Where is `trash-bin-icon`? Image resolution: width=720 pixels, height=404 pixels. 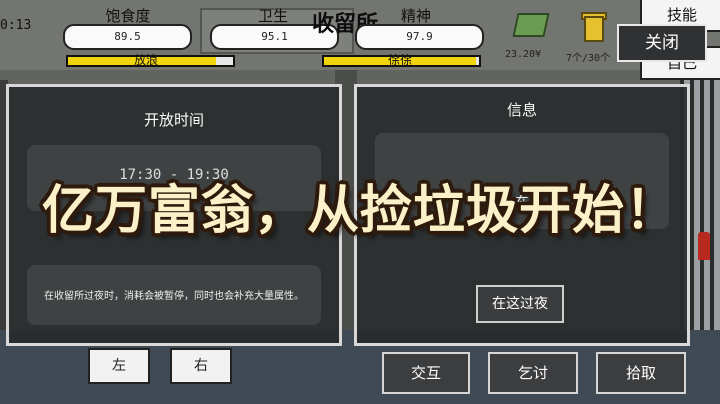 trash-bin-icon is located at coordinates (594, 29).